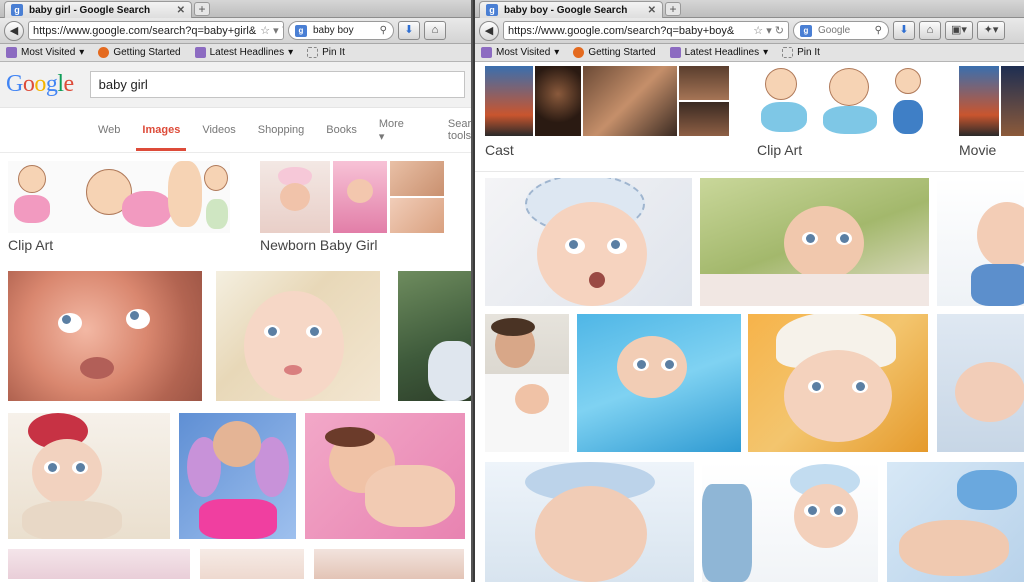 The height and width of the screenshot is (582, 1024). Describe the element at coordinates (402, 130) in the screenshot. I see `nav-more: More ▾` at that location.